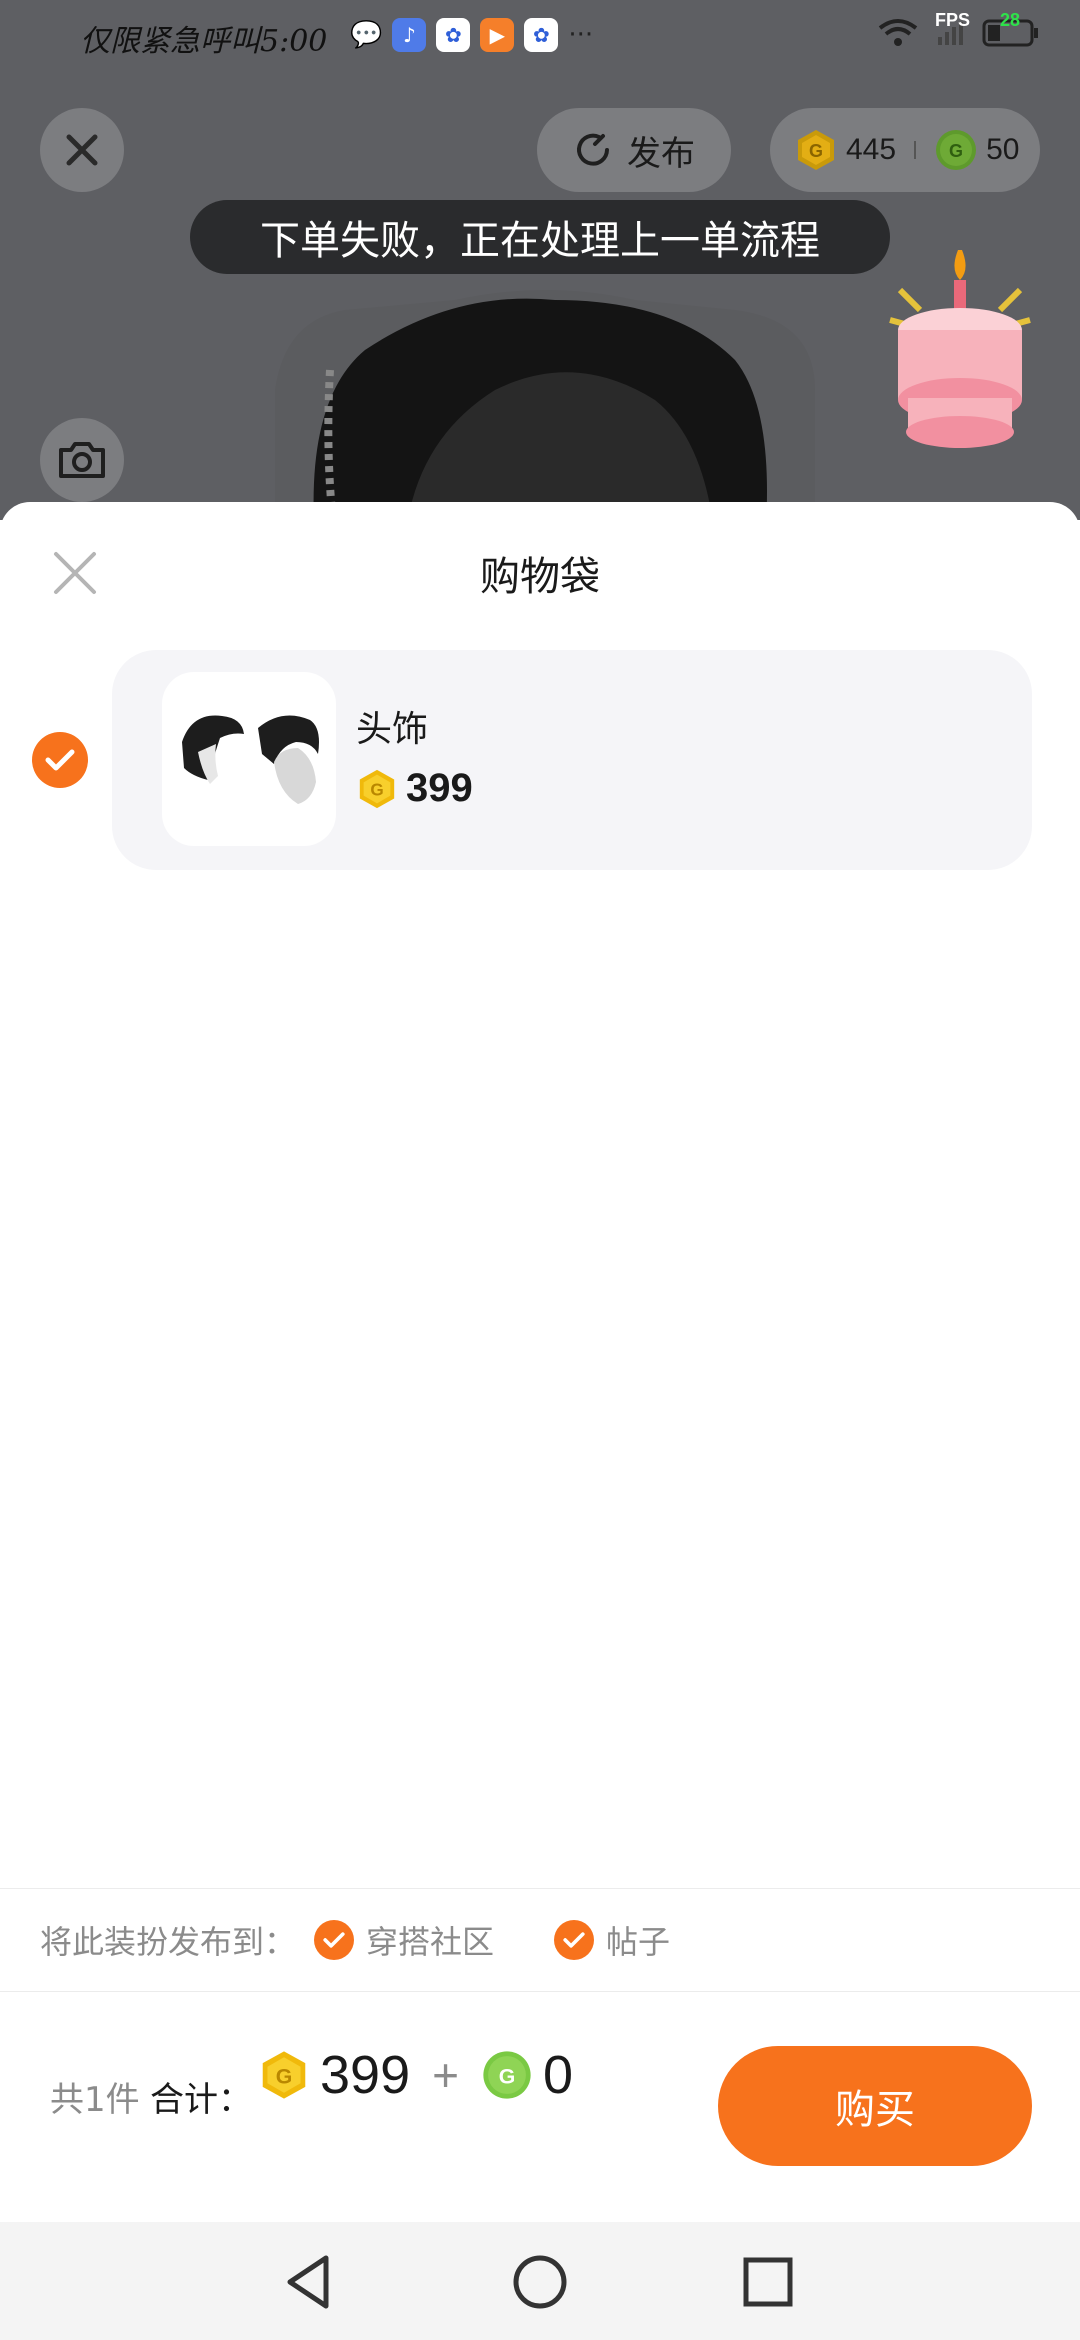 The width and height of the screenshot is (1080, 2340). I want to click on music-app-icon: ♪, so click(409, 35).